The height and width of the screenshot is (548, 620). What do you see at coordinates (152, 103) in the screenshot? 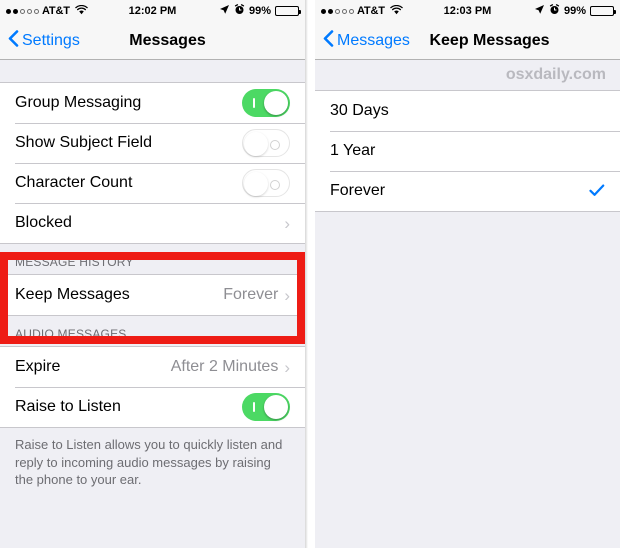
I see `row-group-messaging: Group Messaging` at bounding box center [152, 103].